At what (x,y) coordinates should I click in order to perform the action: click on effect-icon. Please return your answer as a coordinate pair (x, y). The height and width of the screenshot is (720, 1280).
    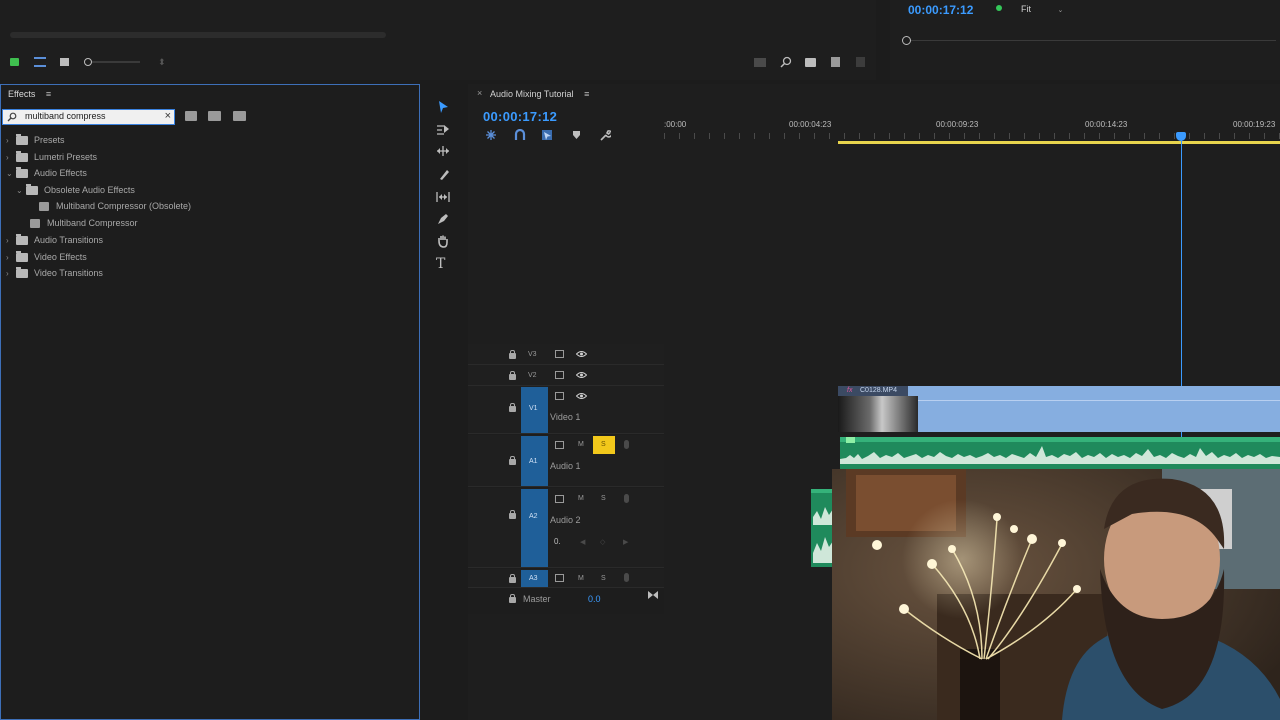
    Looking at the image, I should click on (35, 223).